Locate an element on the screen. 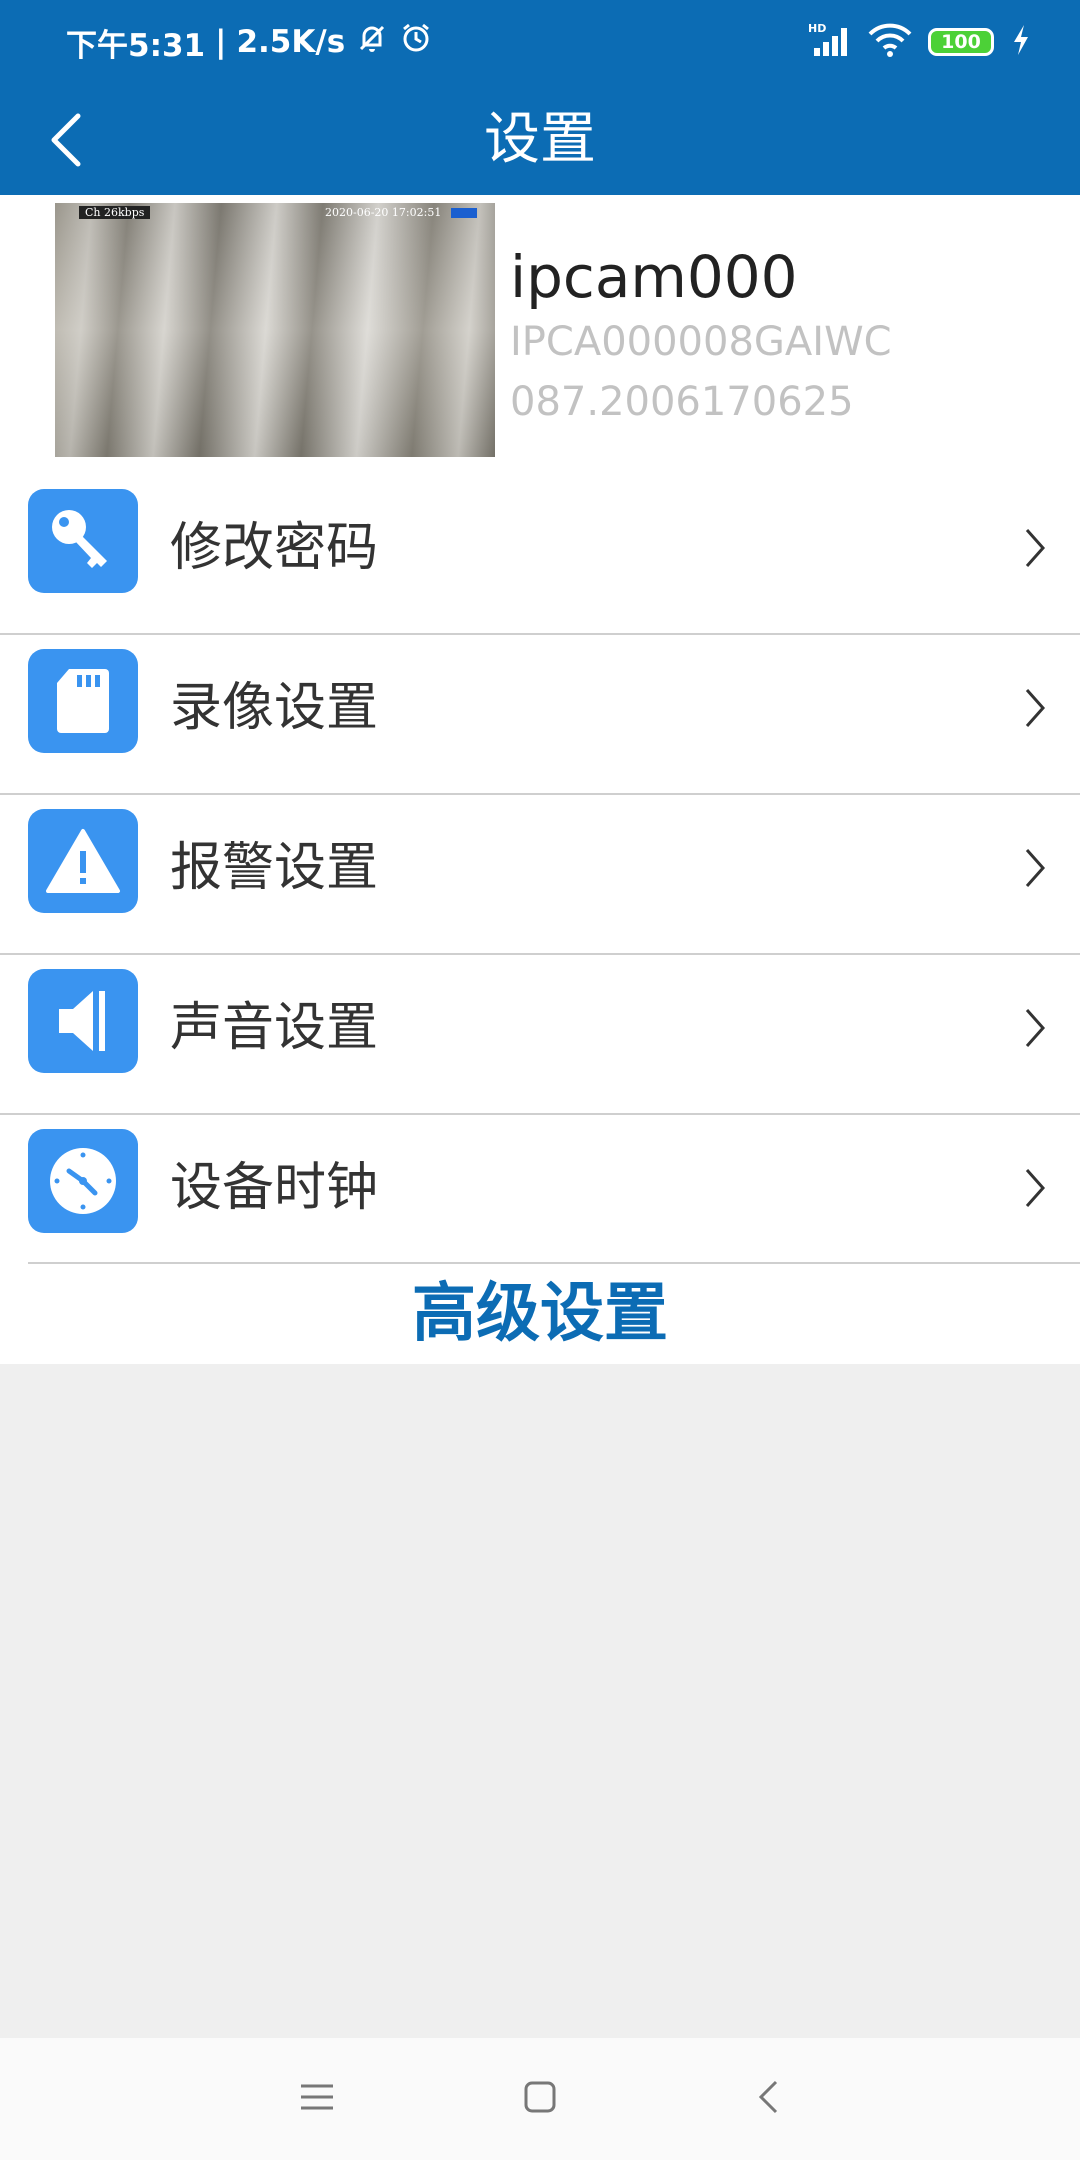  home-square-icon is located at coordinates (540, 2099).